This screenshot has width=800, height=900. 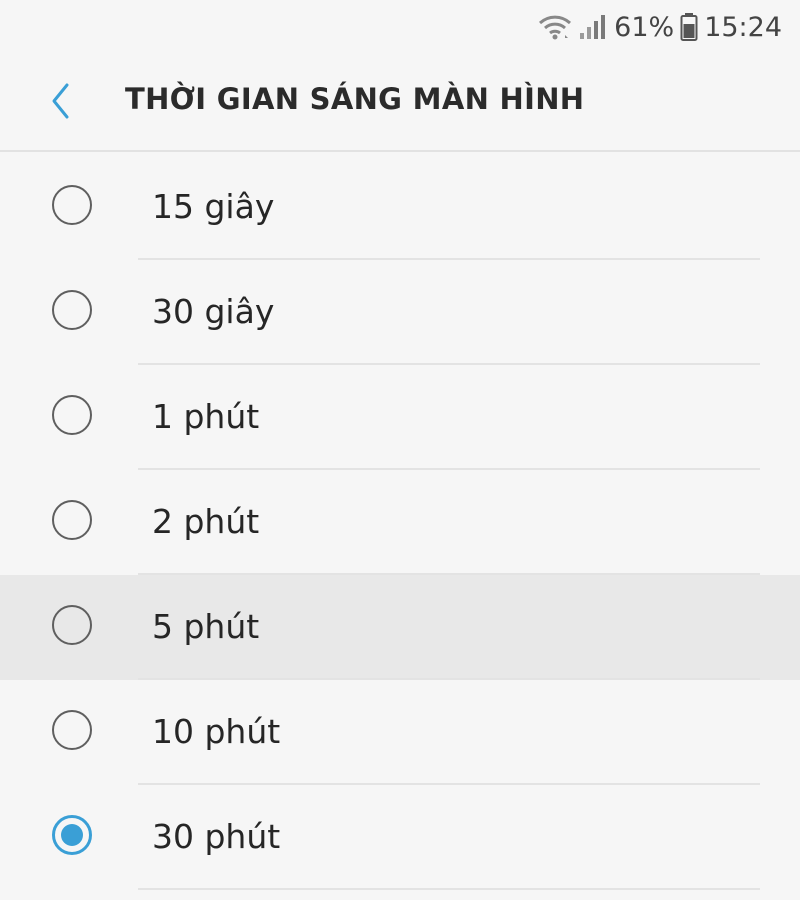 What do you see at coordinates (72, 835) in the screenshot?
I see `radio-button-selected` at bounding box center [72, 835].